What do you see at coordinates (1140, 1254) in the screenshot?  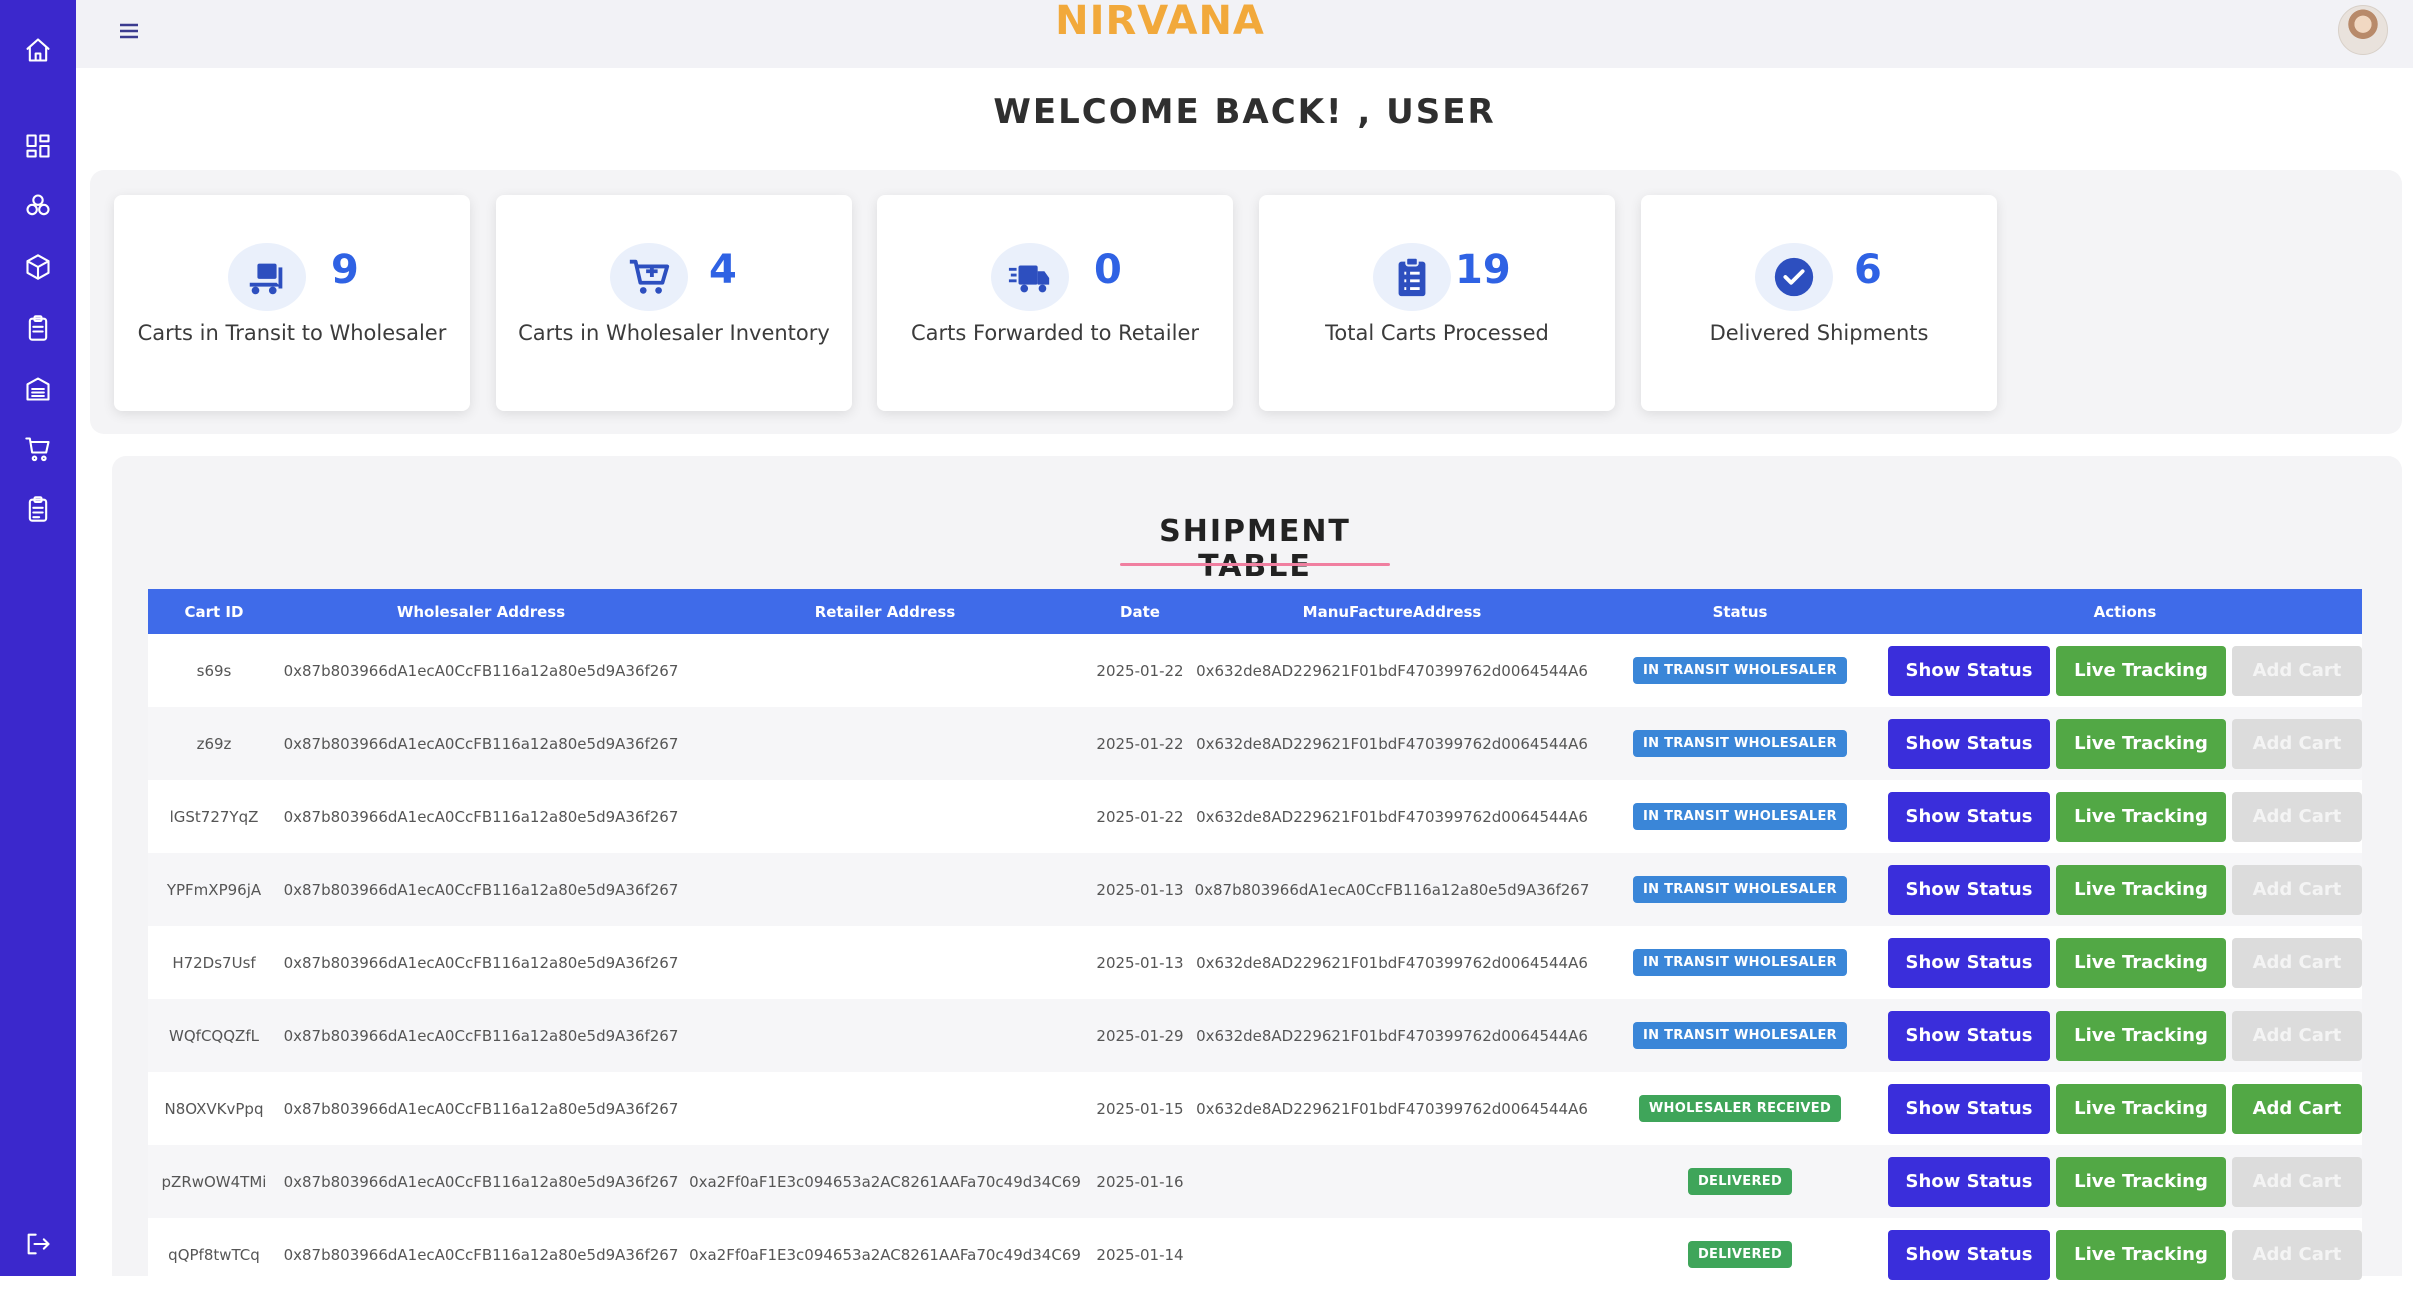 I see `cell-date: 2025-01-14` at bounding box center [1140, 1254].